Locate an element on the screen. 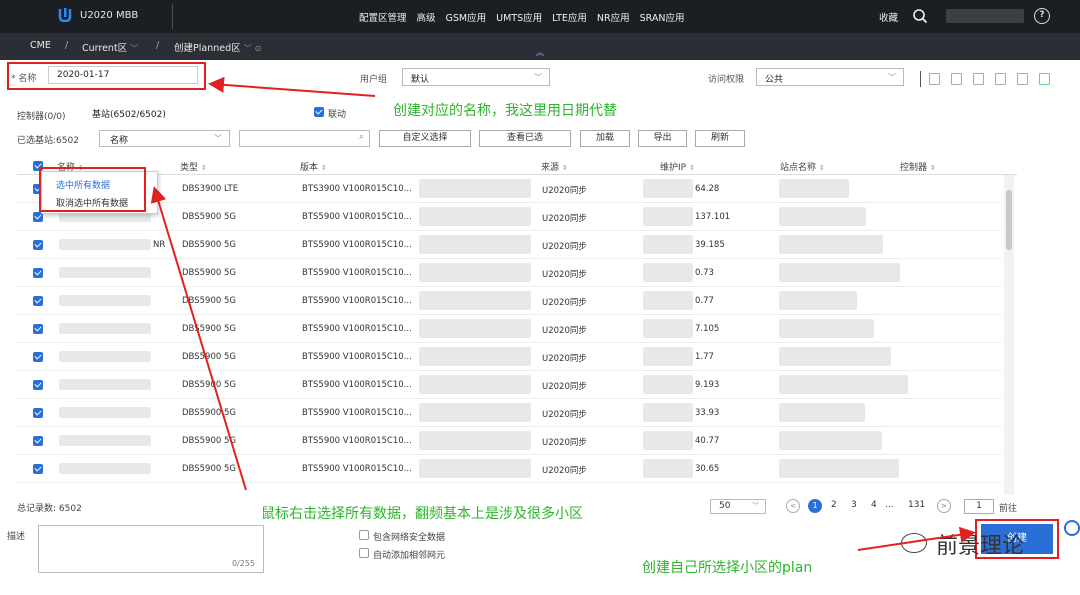 This screenshot has height=595, width=1080. tab-basestation: 基站(6502/6502) is located at coordinates (129, 113).